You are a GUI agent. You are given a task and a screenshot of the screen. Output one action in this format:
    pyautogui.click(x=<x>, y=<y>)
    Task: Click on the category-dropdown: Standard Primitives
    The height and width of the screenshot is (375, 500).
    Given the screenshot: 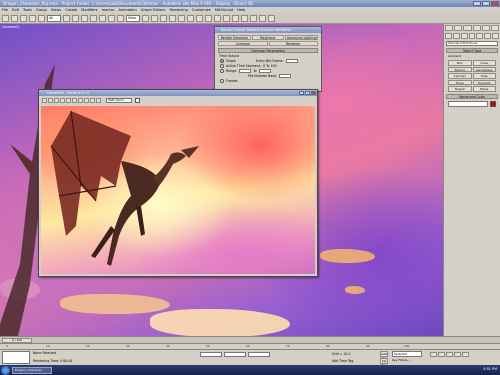 What is the action you would take?
    pyautogui.click(x=472, y=43)
    